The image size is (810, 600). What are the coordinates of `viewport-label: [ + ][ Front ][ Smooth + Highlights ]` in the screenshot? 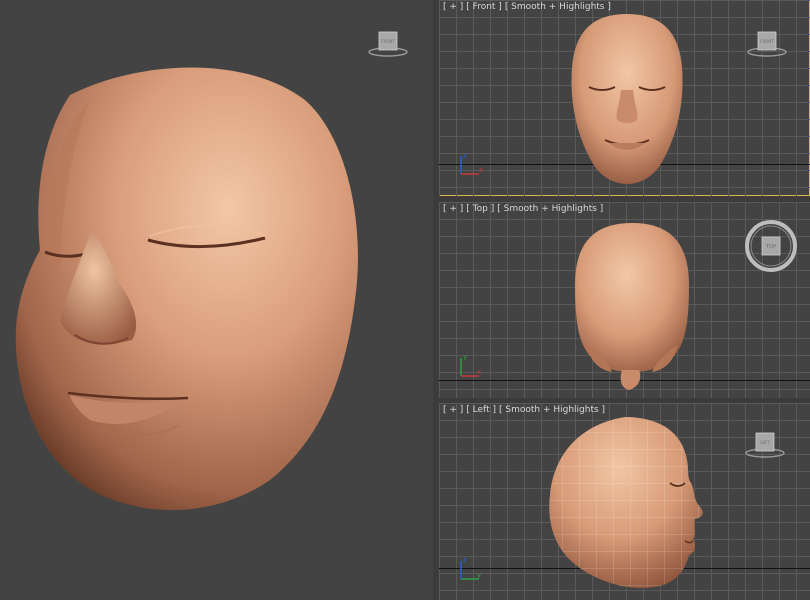 It's located at (528, 7).